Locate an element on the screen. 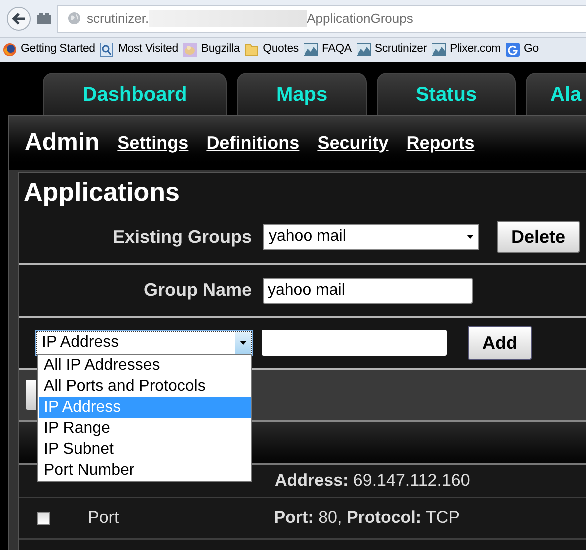 The width and height of the screenshot is (586, 550). bookmark-item: Bugzilla is located at coordinates (211, 50).